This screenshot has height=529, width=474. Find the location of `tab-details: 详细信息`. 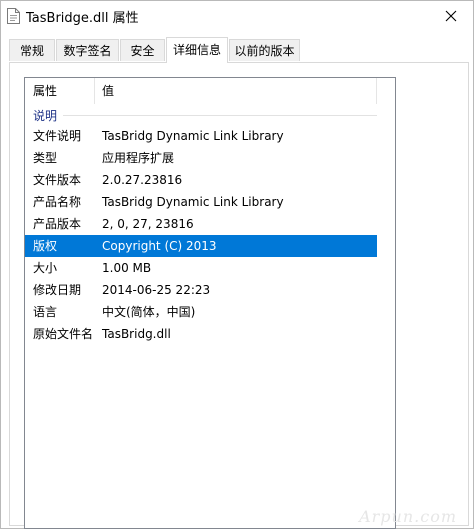

tab-details: 详细信息 is located at coordinates (197, 50).